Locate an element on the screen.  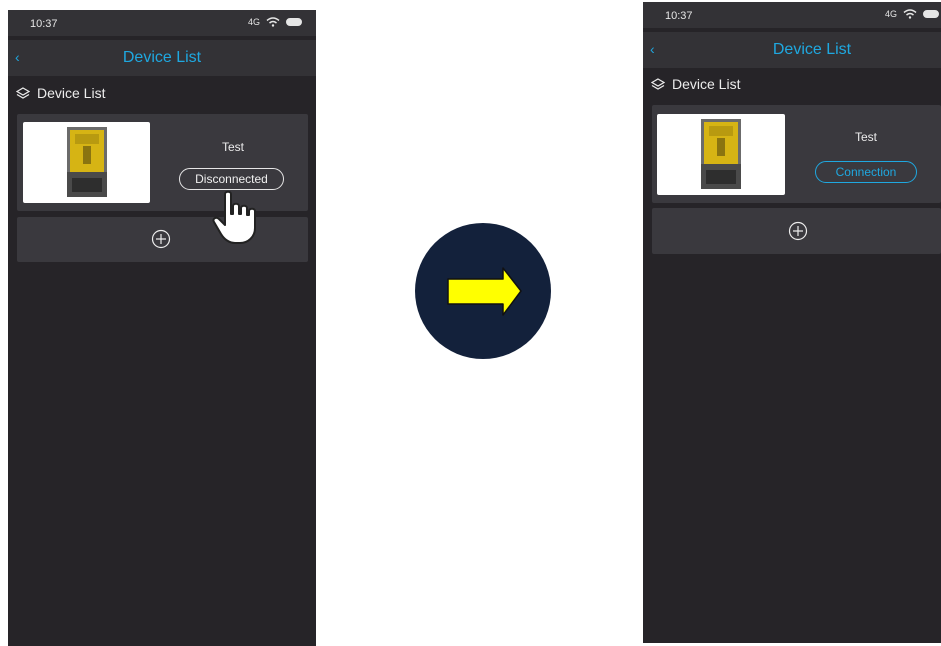
transition-indicator is located at coordinates (483, 291).